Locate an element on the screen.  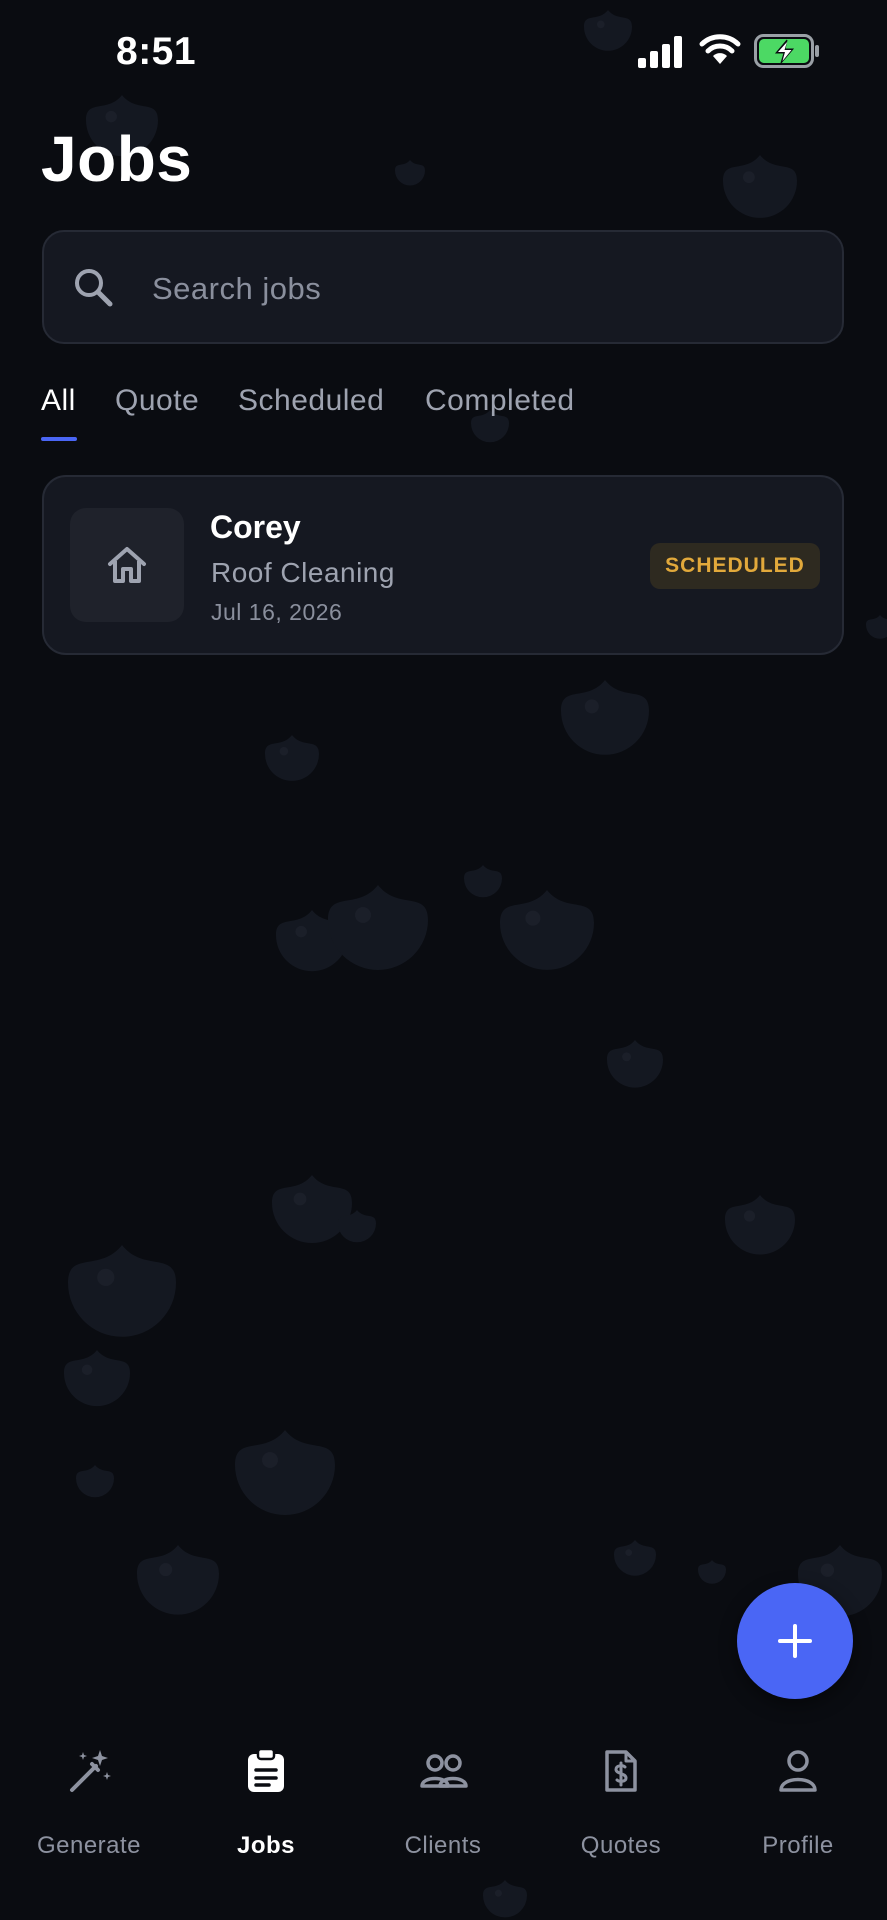
person-icon is located at coordinates (798, 1771).